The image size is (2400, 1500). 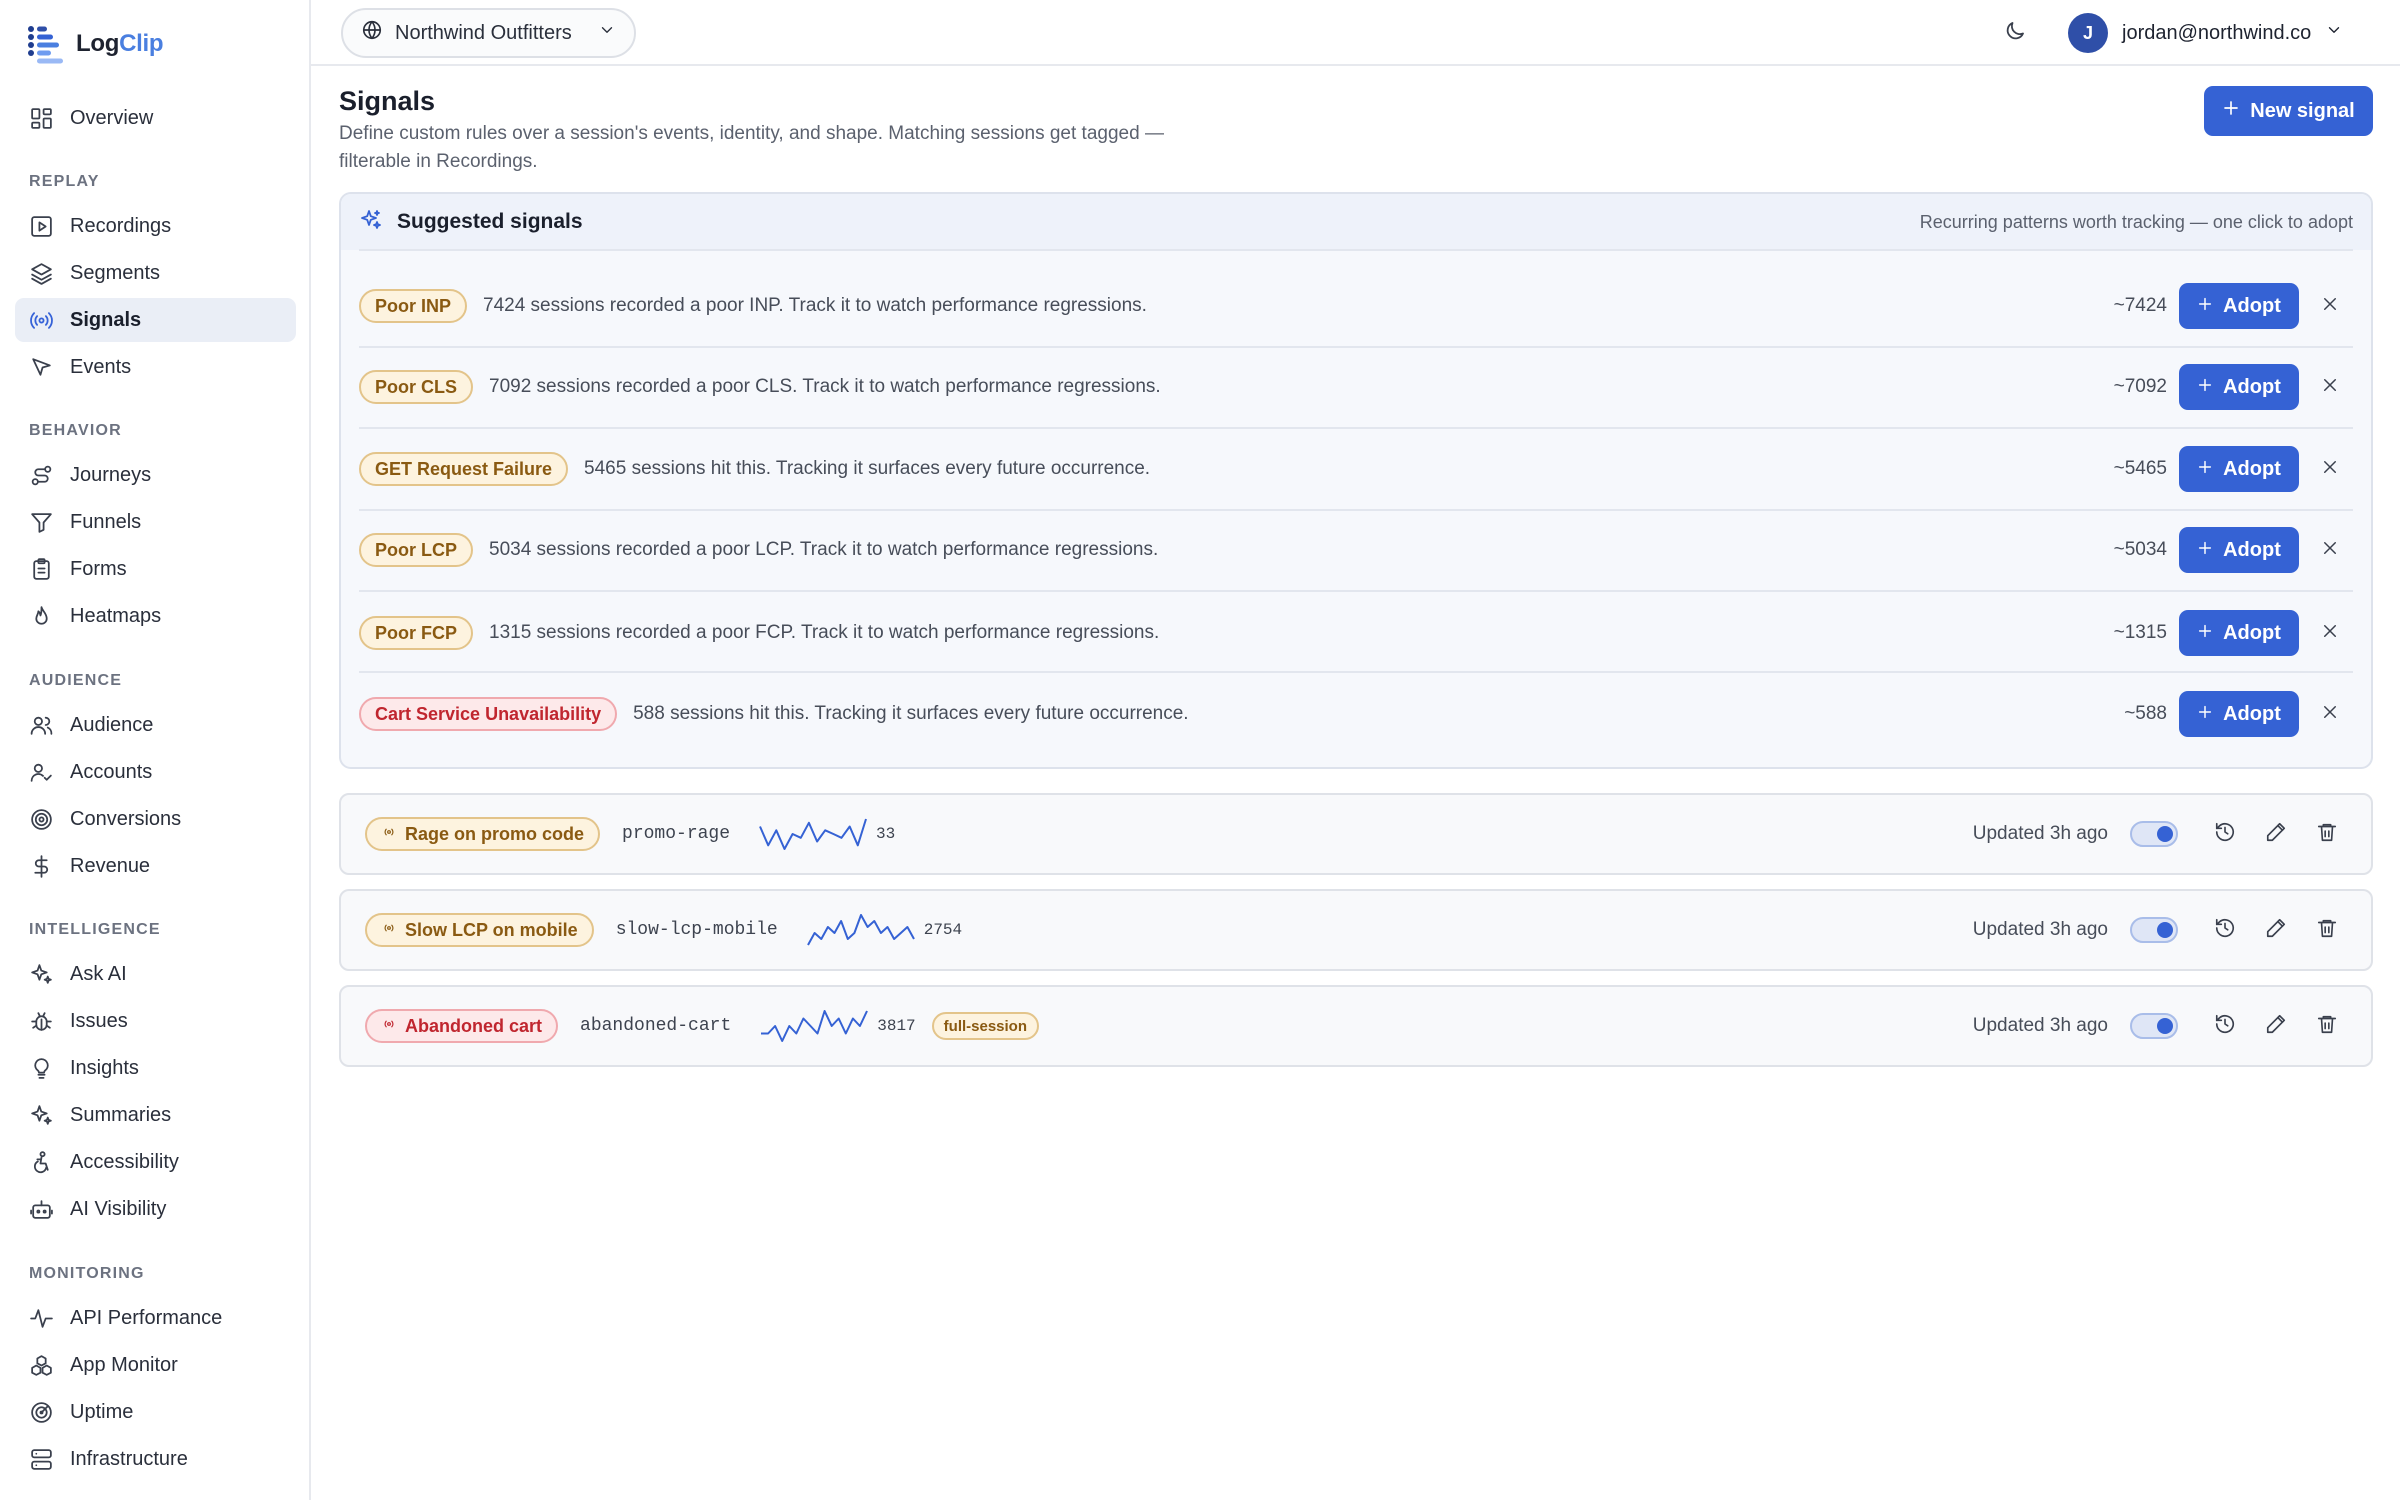 I want to click on sidebar-item-app-monitor: App Monitor, so click(x=155, y=1365).